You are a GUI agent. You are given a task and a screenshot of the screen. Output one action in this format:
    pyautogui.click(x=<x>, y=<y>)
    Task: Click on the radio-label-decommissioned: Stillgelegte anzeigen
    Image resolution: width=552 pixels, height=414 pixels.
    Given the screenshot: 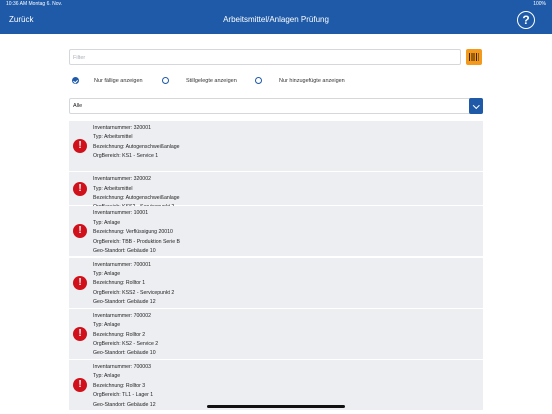 What is the action you would take?
    pyautogui.click(x=211, y=81)
    